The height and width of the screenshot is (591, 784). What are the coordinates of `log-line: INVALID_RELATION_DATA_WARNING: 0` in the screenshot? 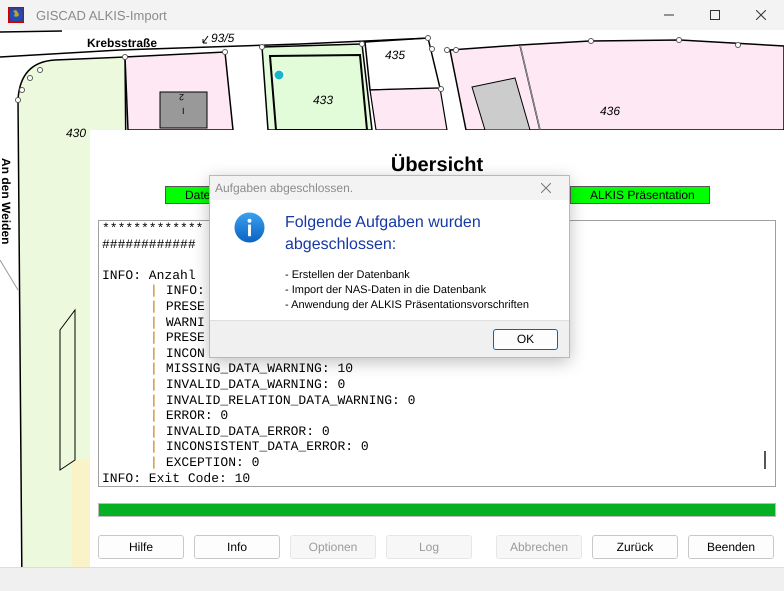 It's located at (291, 400).